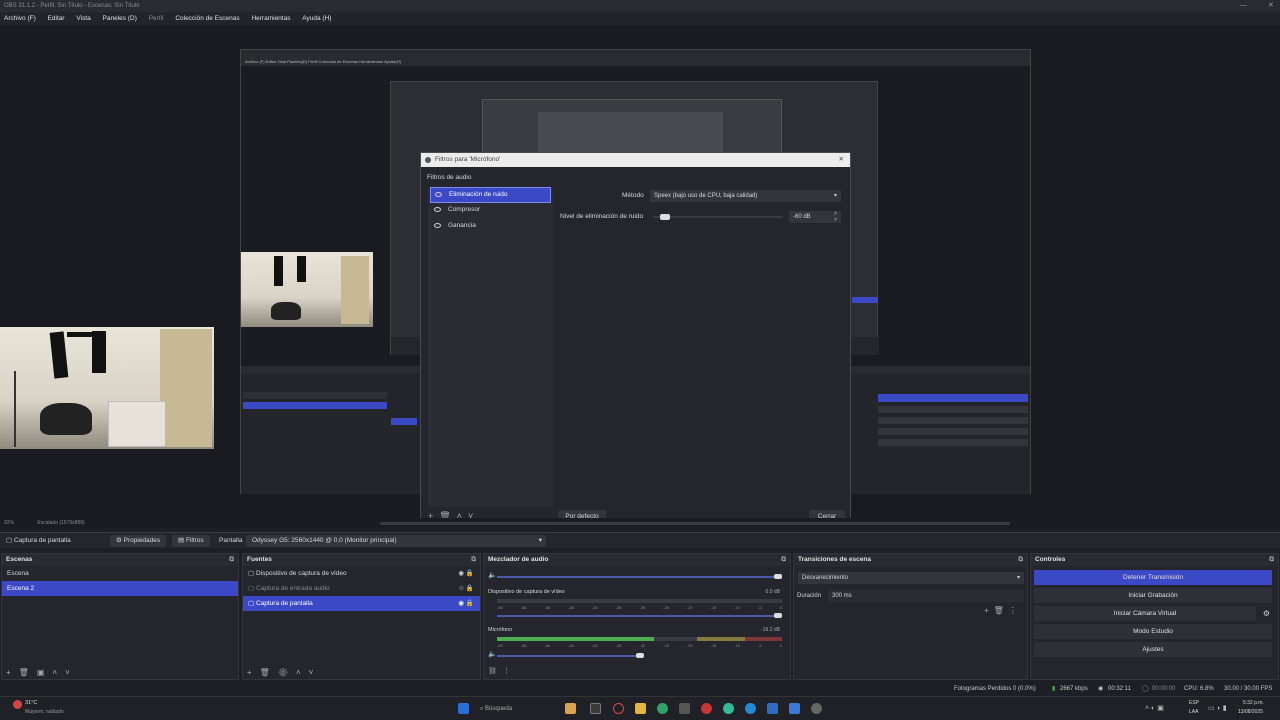 The image size is (1280, 720). I want to click on minimize-icon: —, so click(1243, 6).